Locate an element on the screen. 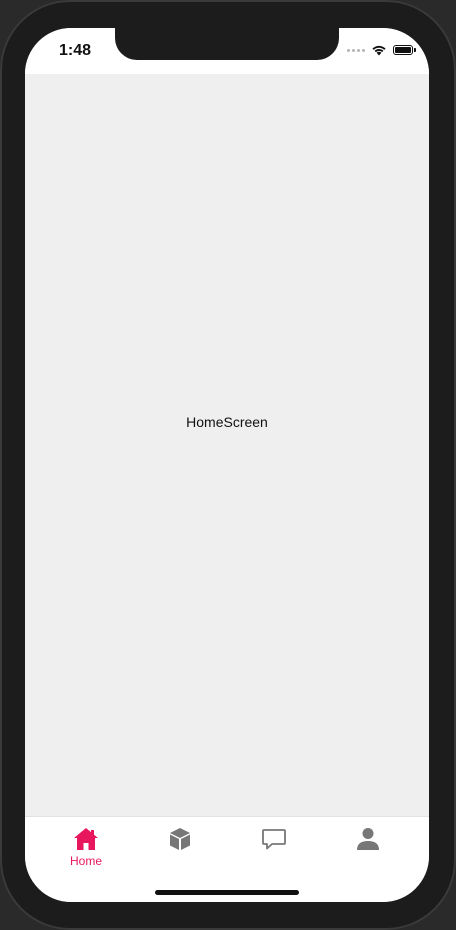 Image resolution: width=456 pixels, height=930 pixels. user-icon is located at coordinates (368, 839).